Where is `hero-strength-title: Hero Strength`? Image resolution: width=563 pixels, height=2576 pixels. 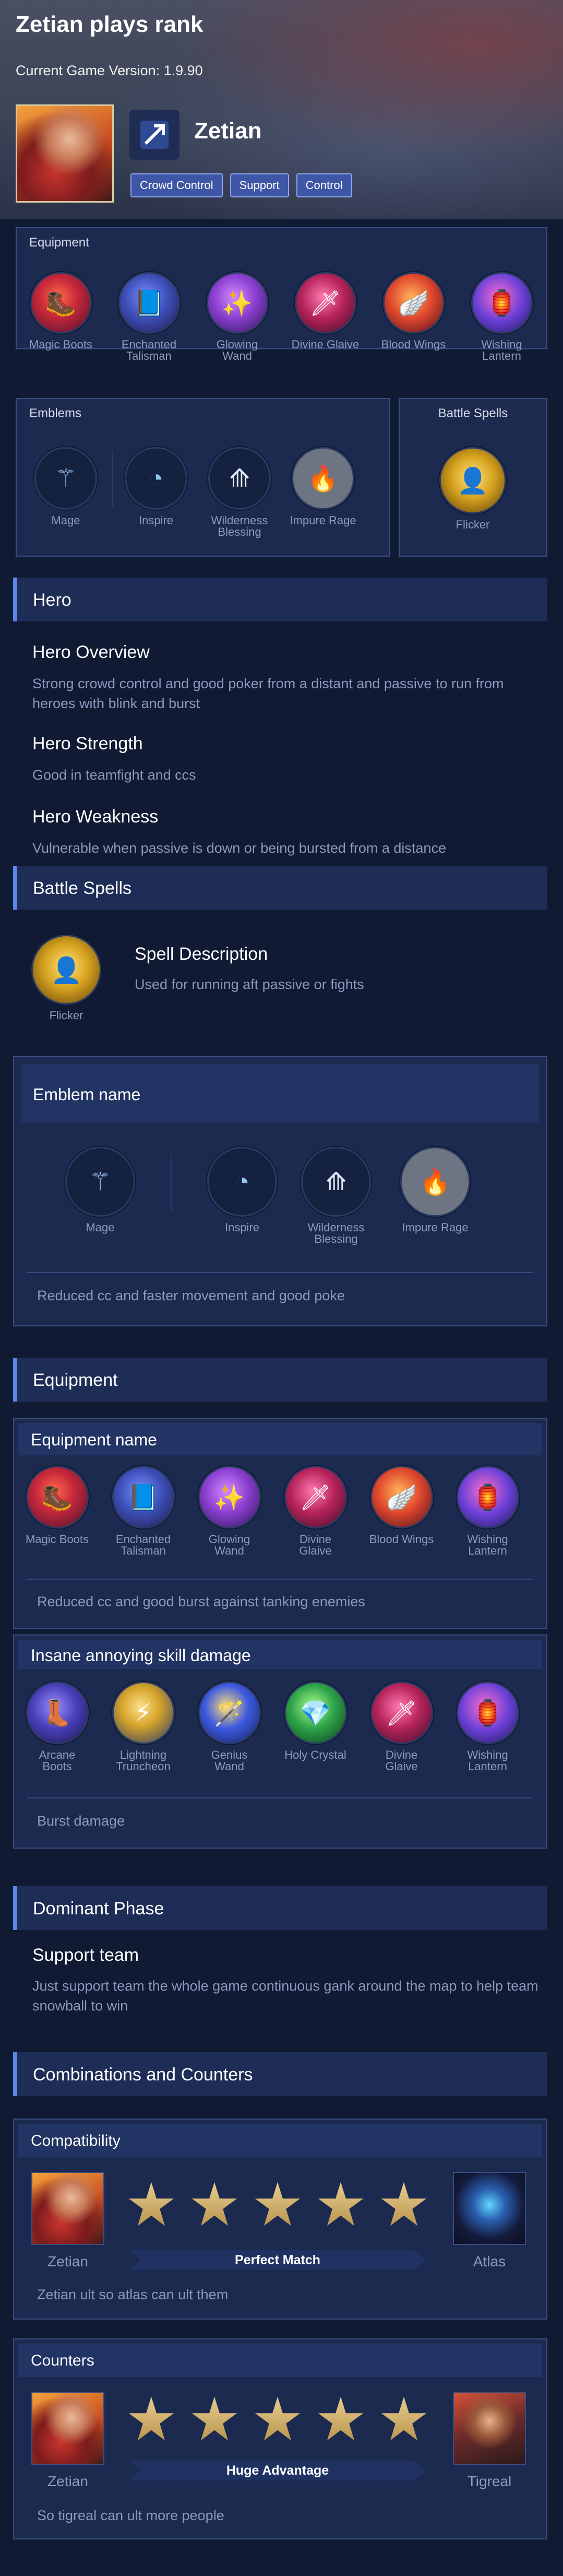 hero-strength-title: Hero Strength is located at coordinates (87, 744).